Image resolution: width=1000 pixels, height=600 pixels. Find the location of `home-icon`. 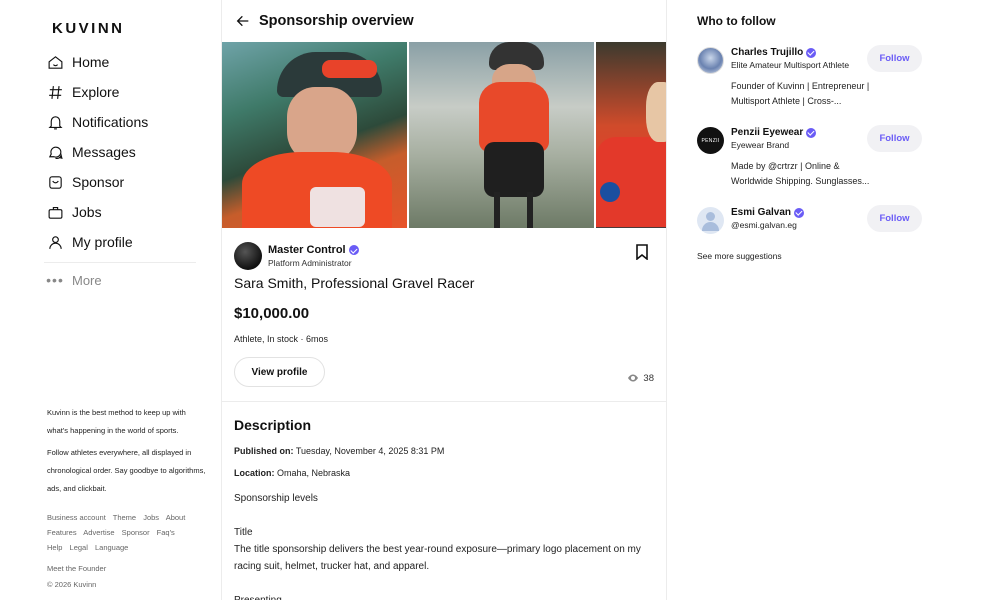

home-icon is located at coordinates (55, 62).